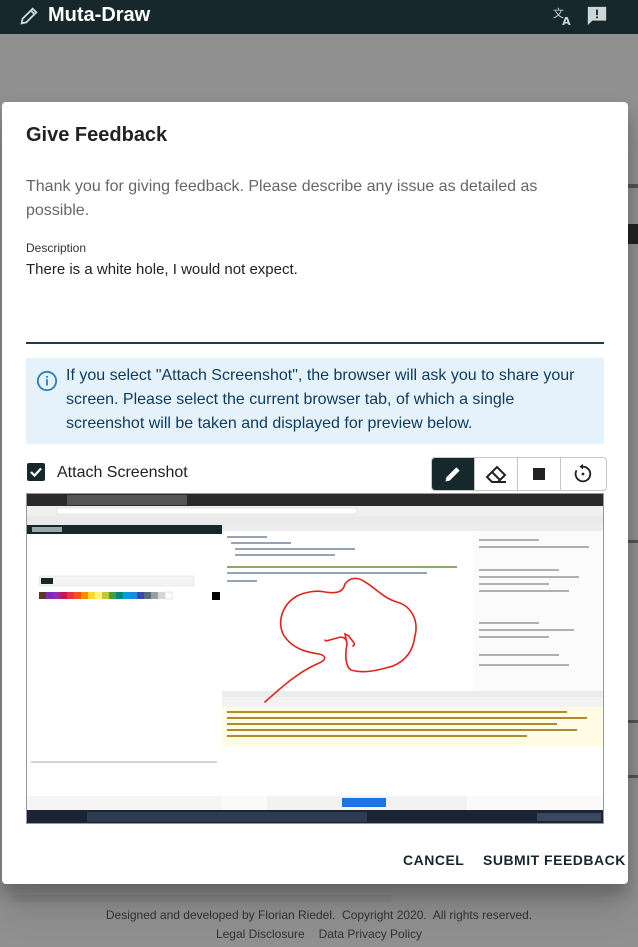 The width and height of the screenshot is (638, 947). I want to click on privacy-policy-link: Data Privacy Policy, so click(370, 934).